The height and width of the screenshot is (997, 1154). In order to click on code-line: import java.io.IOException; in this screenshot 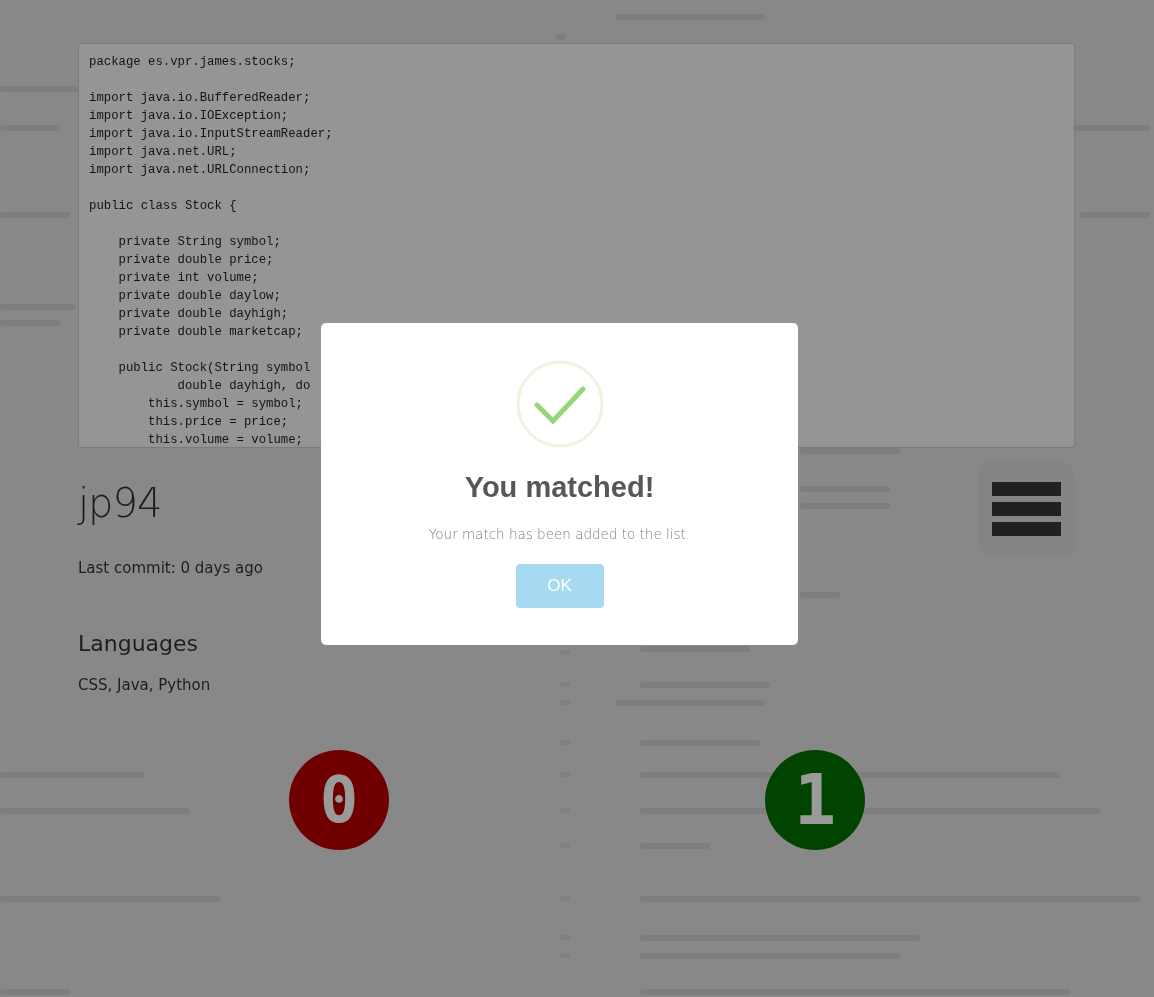, I will do `click(189, 116)`.